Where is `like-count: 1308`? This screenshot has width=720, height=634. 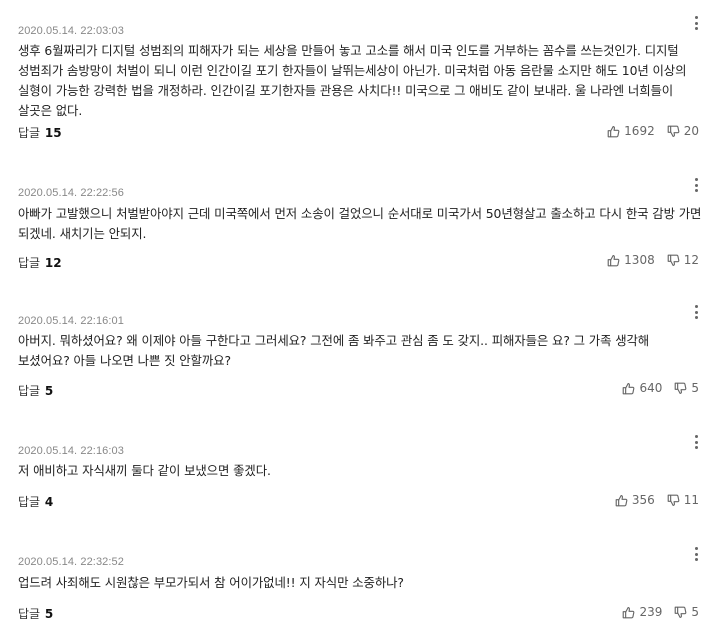 like-count: 1308 is located at coordinates (639, 260).